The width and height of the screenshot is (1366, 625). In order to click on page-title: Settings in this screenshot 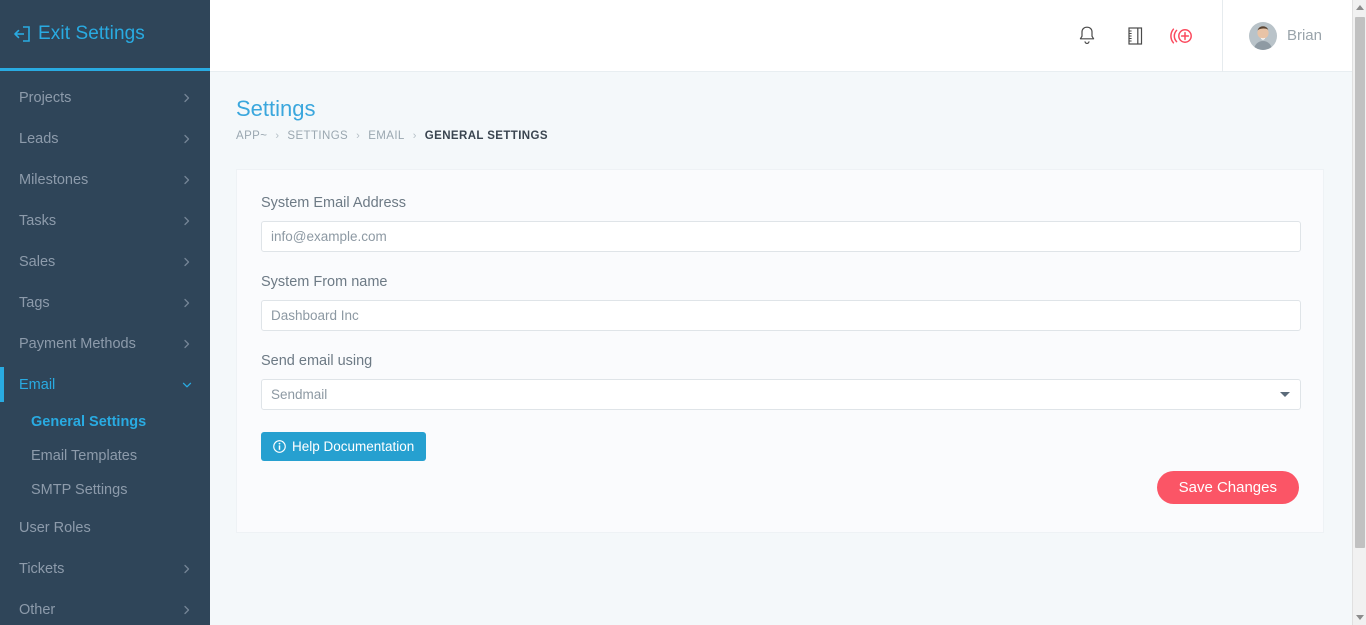, I will do `click(276, 108)`.